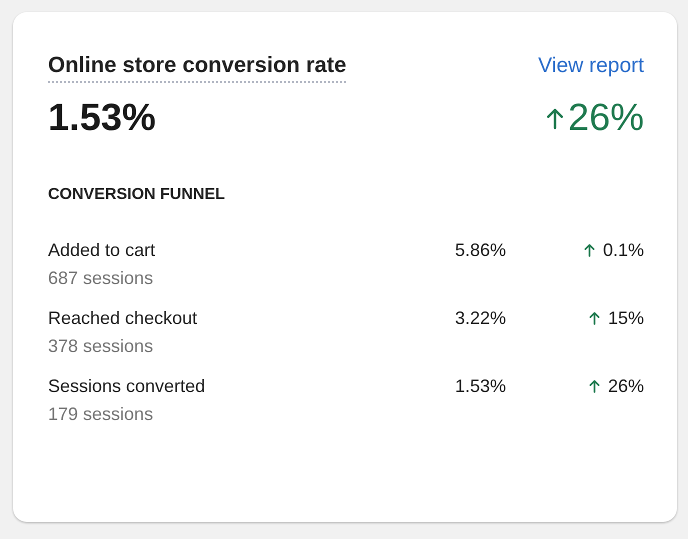 The image size is (688, 539). I want to click on card-title: Online store conversion rate, so click(197, 67).